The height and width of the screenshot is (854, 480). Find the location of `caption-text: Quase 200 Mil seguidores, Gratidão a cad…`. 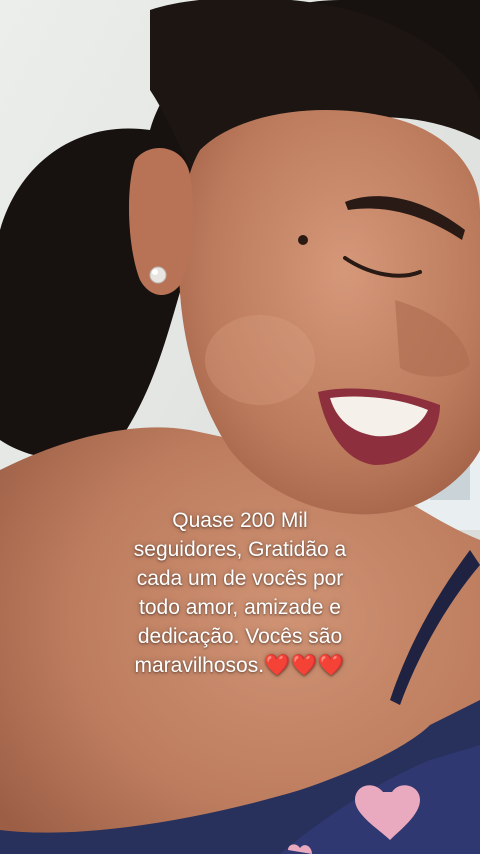

caption-text: Quase 200 Mil seguidores, Gratidão a cad… is located at coordinates (240, 593).